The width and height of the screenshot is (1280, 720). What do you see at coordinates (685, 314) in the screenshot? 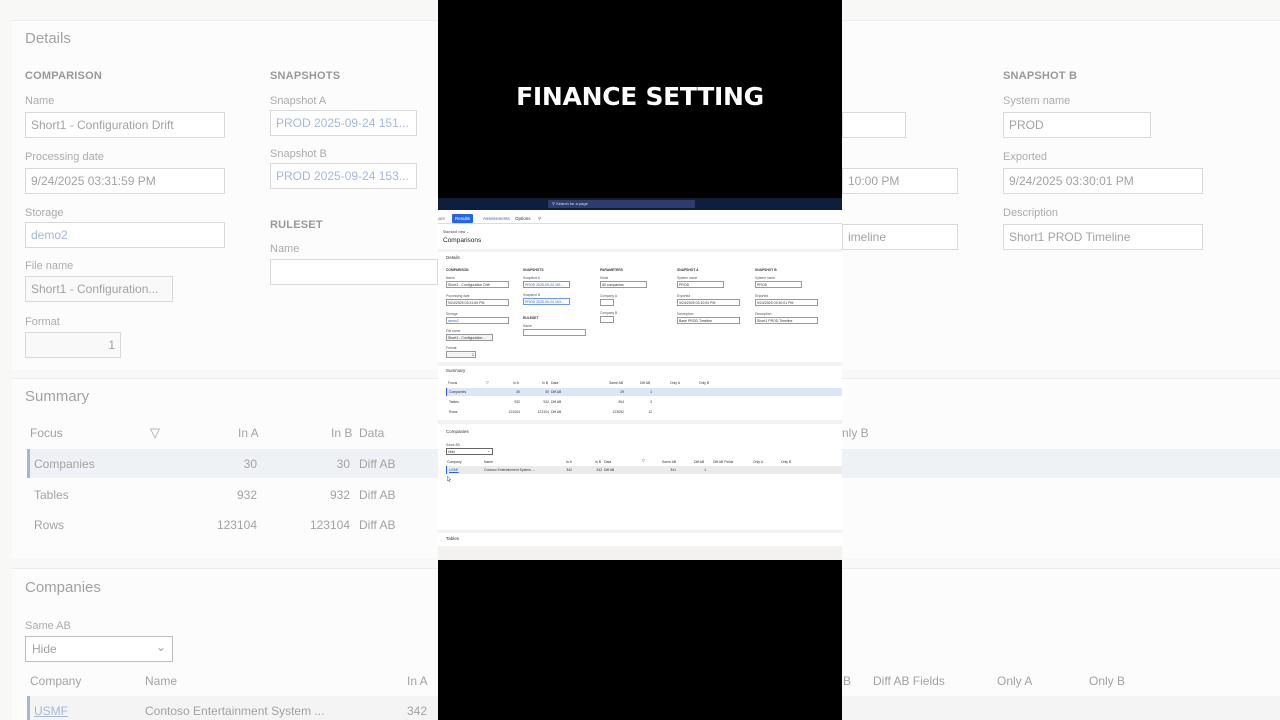
I see `snapshot-a-description-label: Description` at bounding box center [685, 314].